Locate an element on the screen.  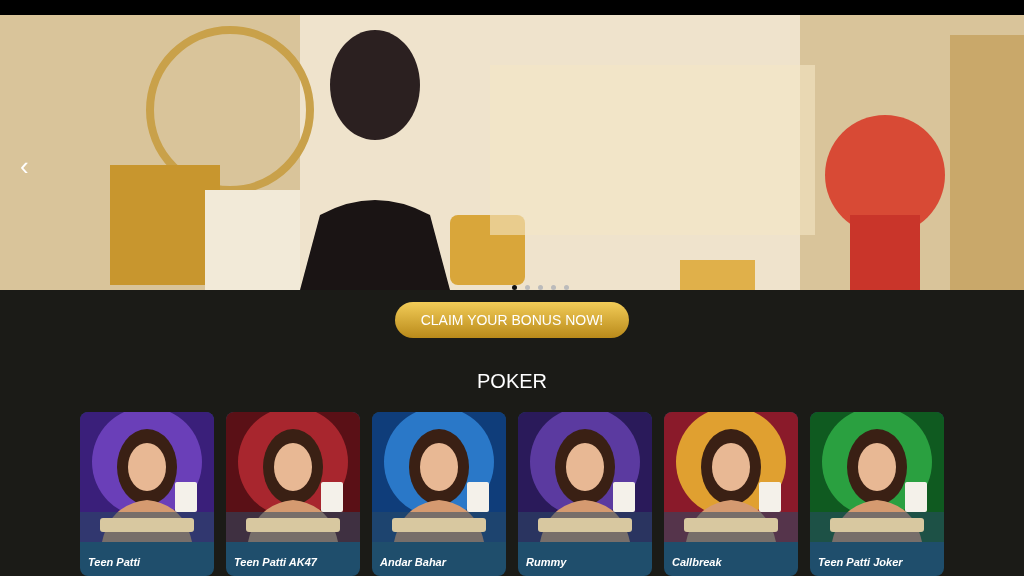
game-title: Teen Patti AK47 is located at coordinates (275, 562).